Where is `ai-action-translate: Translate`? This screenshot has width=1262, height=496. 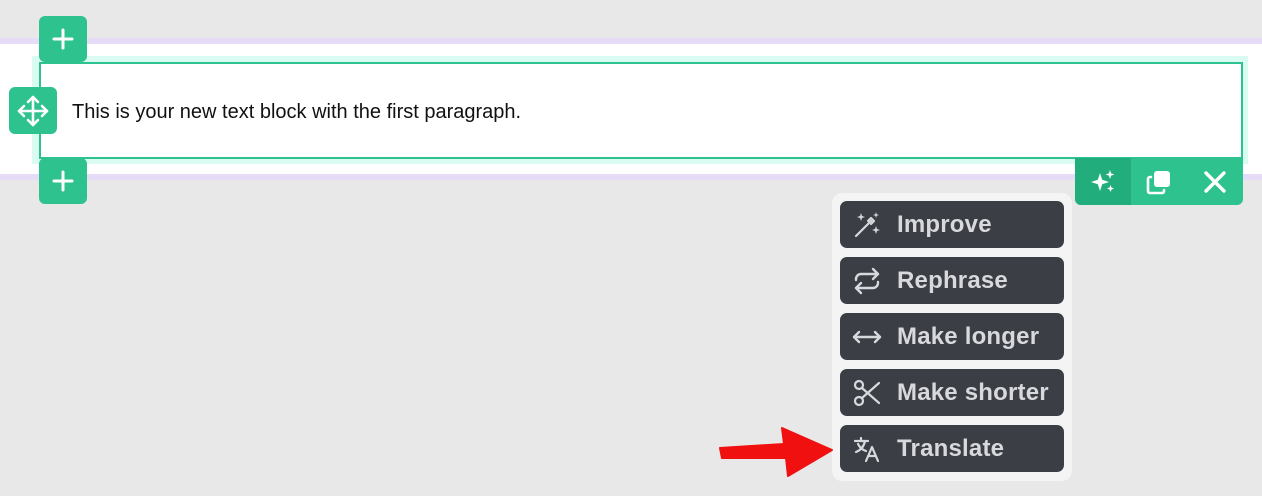 ai-action-translate: Translate is located at coordinates (952, 448).